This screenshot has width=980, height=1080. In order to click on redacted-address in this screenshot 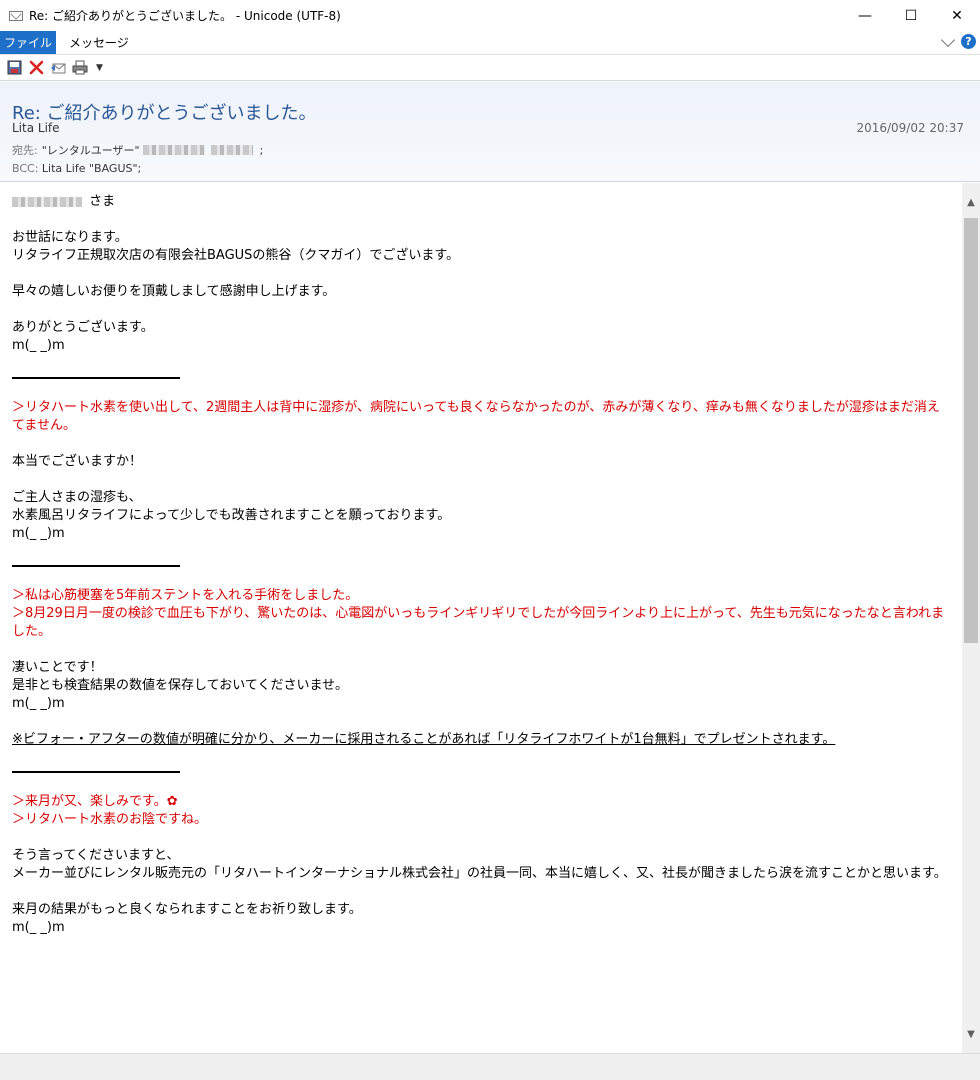, I will do `click(231, 150)`.